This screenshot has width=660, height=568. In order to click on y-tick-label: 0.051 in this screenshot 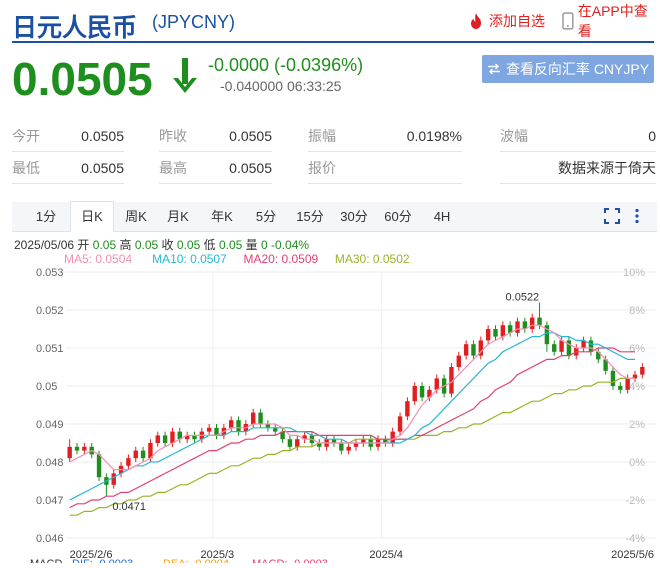, I will do `click(50, 349)`.